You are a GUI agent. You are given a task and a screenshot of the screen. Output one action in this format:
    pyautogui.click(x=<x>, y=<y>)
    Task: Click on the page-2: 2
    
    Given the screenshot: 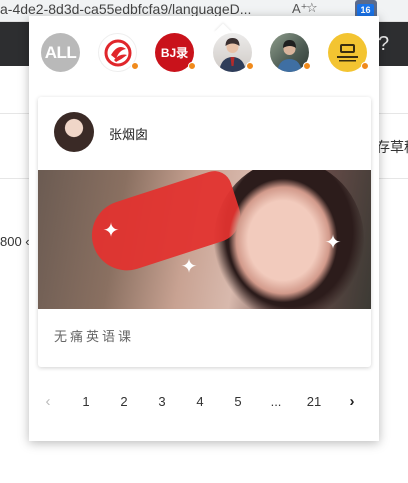 What is the action you would take?
    pyautogui.click(x=124, y=402)
    